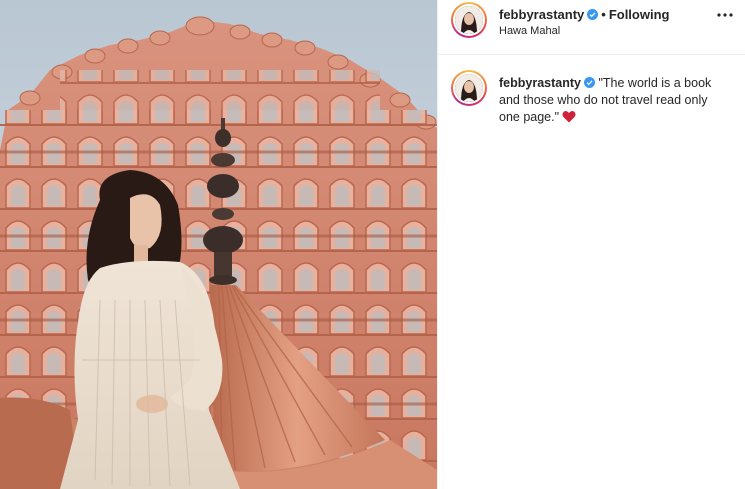  I want to click on header-line: febbyrastanty • Following, so click(584, 14).